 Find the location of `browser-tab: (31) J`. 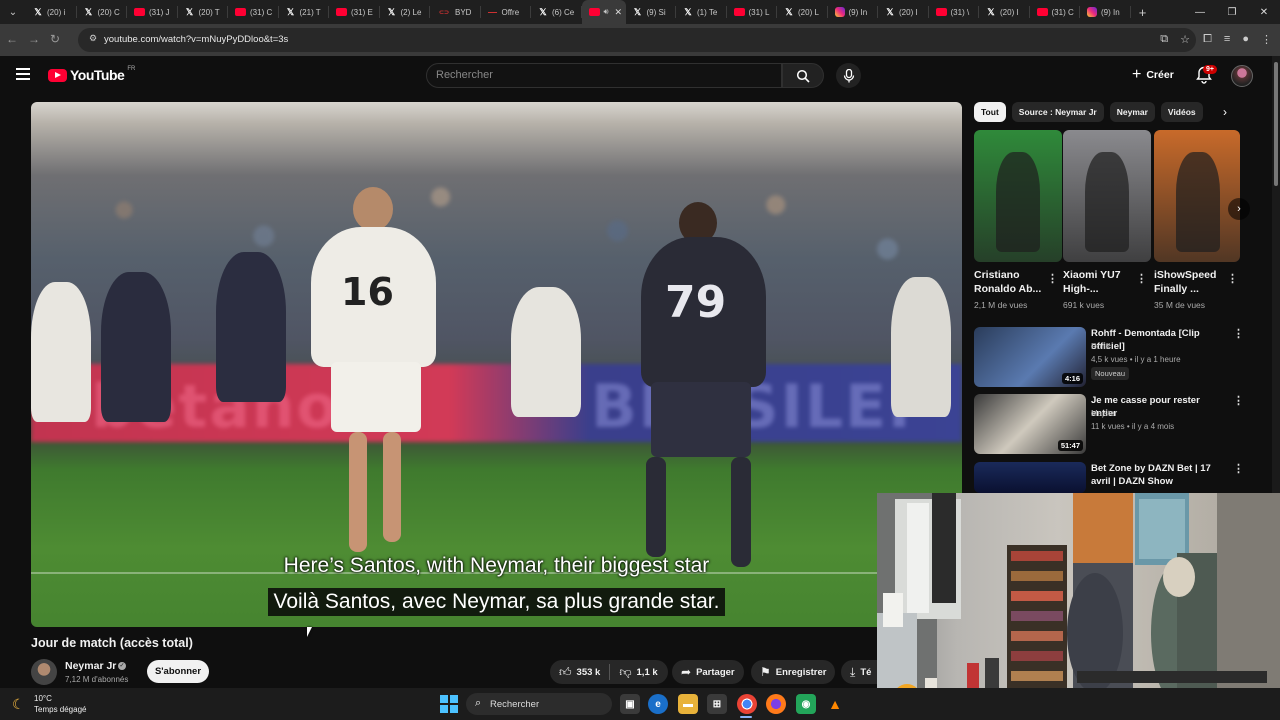

browser-tab: (31) J is located at coordinates (152, 12).